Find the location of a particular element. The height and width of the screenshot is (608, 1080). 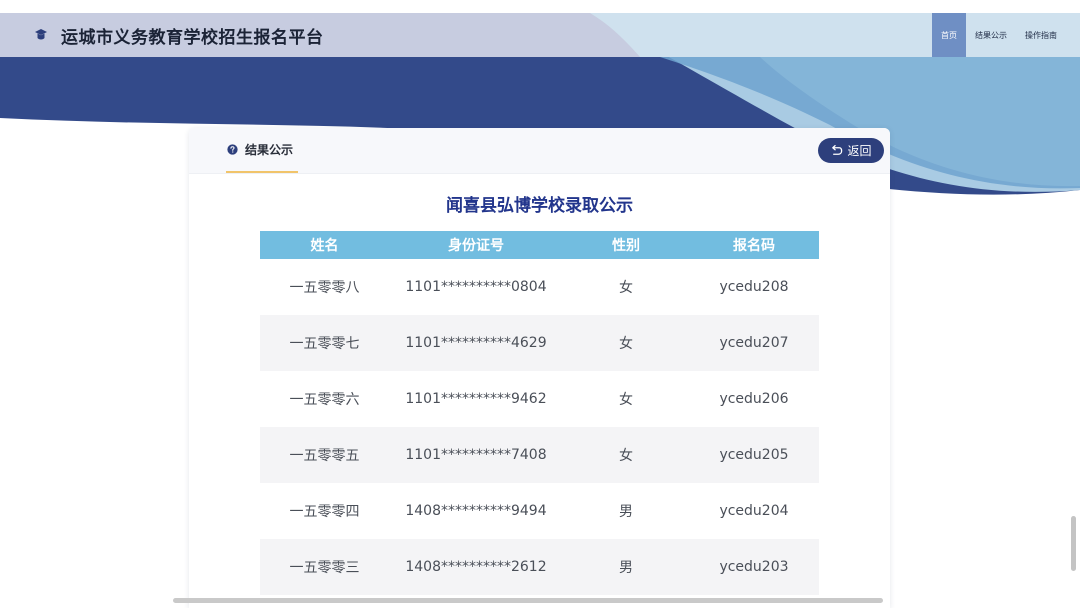

question-circle-icon is located at coordinates (232, 149).